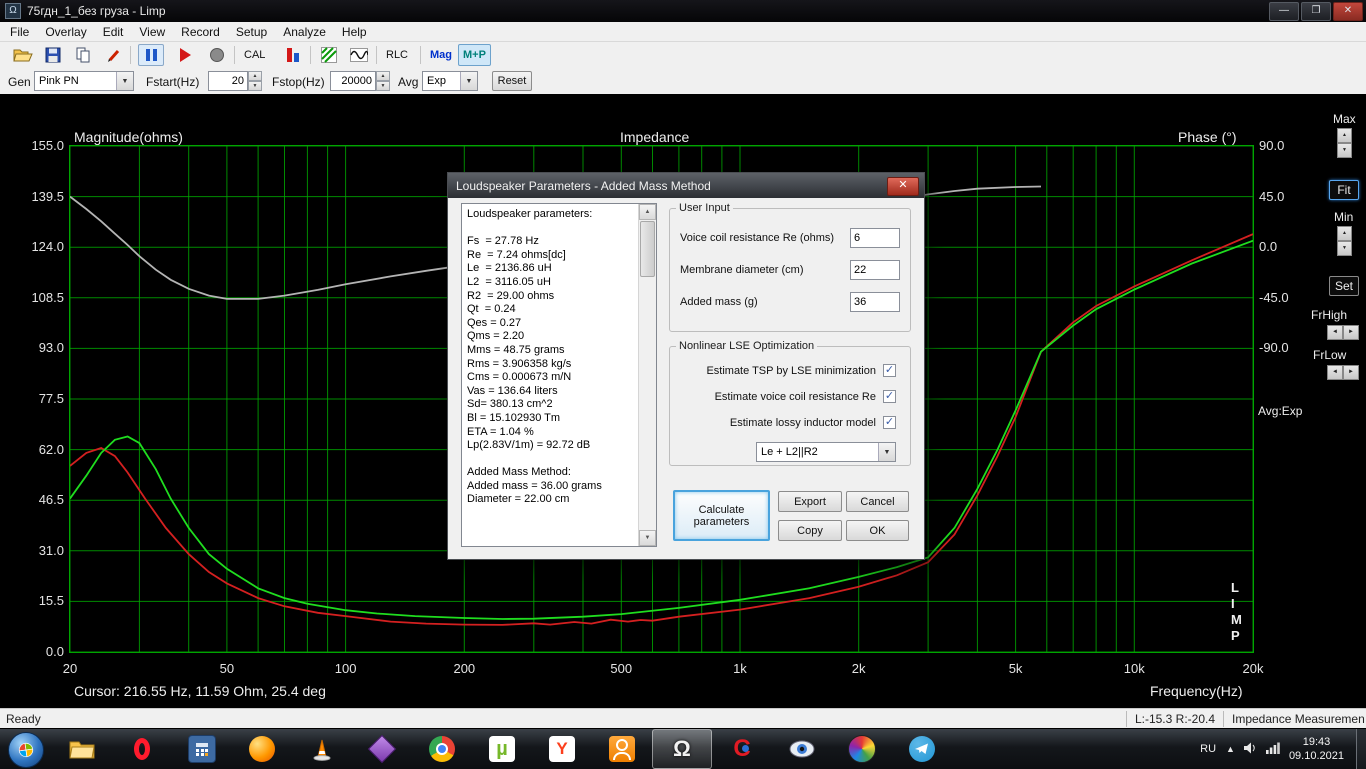 This screenshot has width=1366, height=769. What do you see at coordinates (293, 55) in the screenshot?
I see `spectrum-button` at bounding box center [293, 55].